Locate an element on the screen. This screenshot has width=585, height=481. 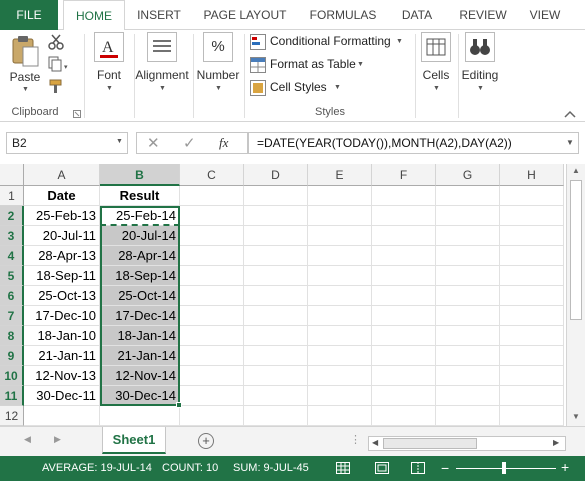
normal-view-icon is located at coordinates (343, 468).